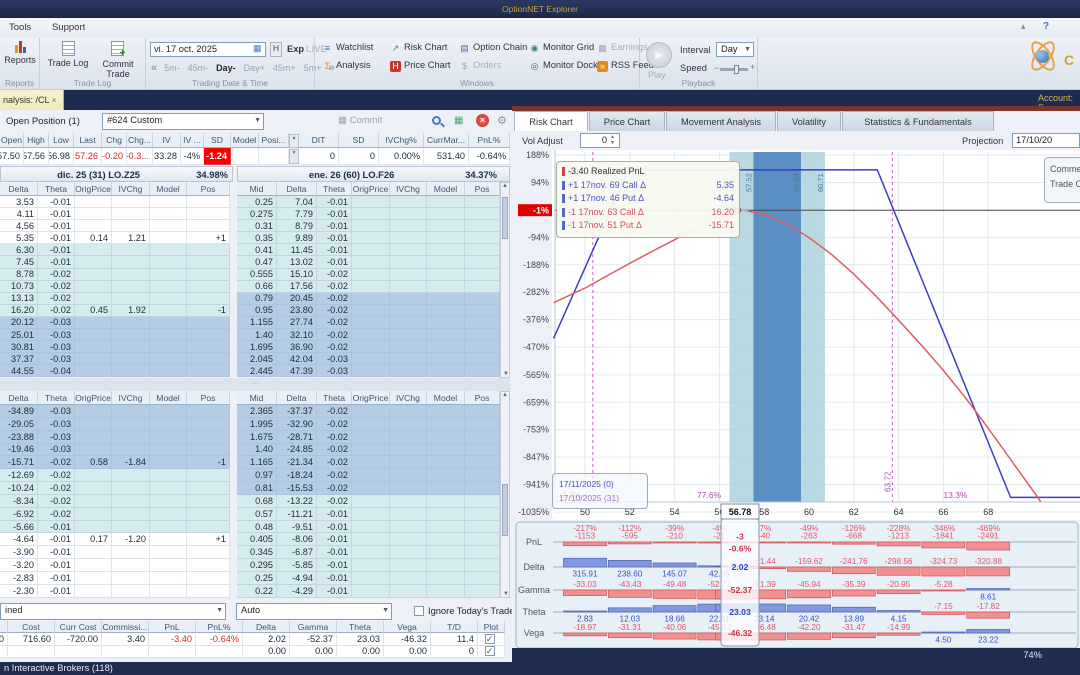  Describe the element at coordinates (78, 627) in the screenshot. I see `column-header: Curr Cost` at that location.